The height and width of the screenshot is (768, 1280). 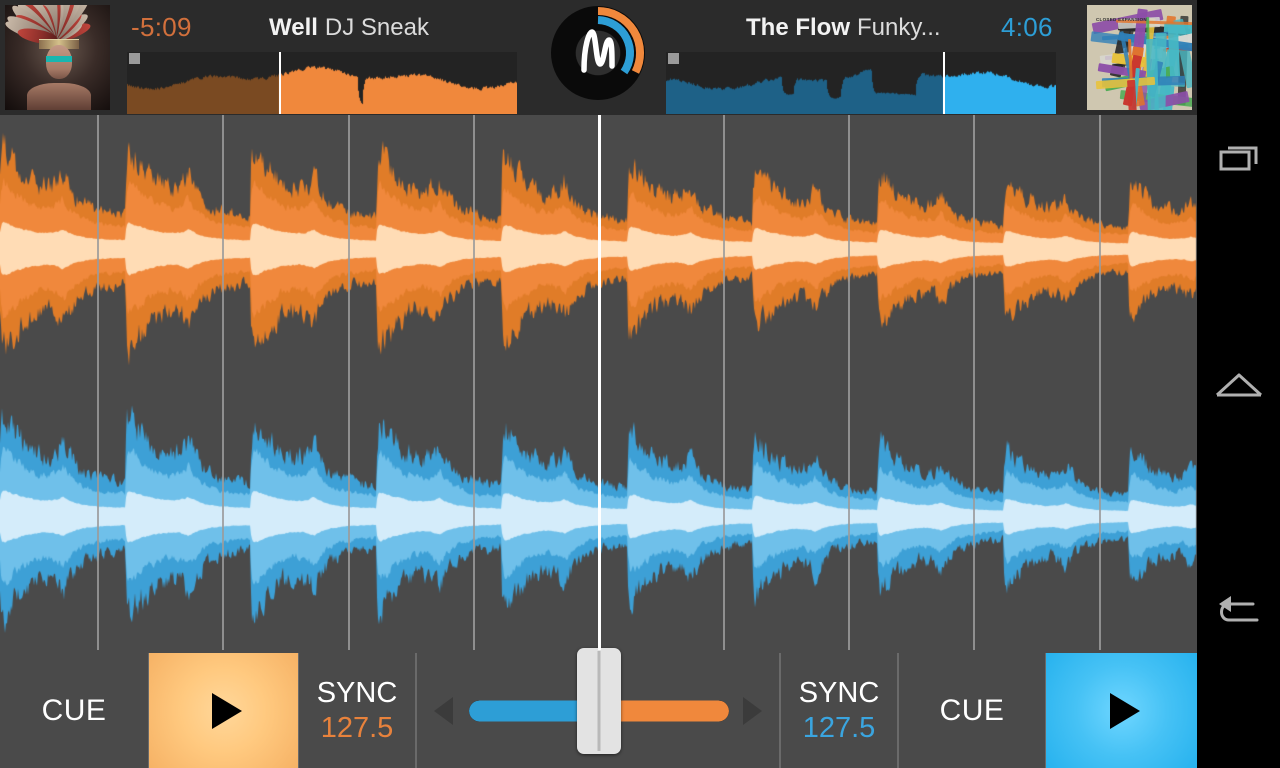 What do you see at coordinates (839, 692) in the screenshot?
I see `deck-b-sync-label: SYNC` at bounding box center [839, 692].